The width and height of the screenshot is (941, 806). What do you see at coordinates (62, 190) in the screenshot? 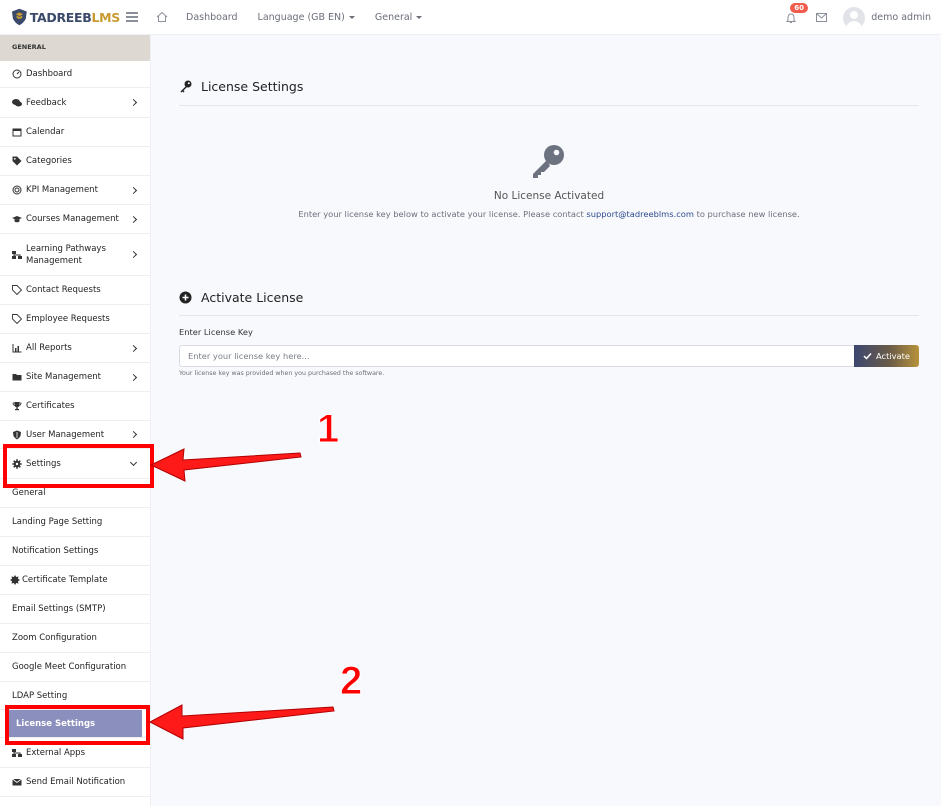
I see `sidebar-item-label: KPI Management` at bounding box center [62, 190].